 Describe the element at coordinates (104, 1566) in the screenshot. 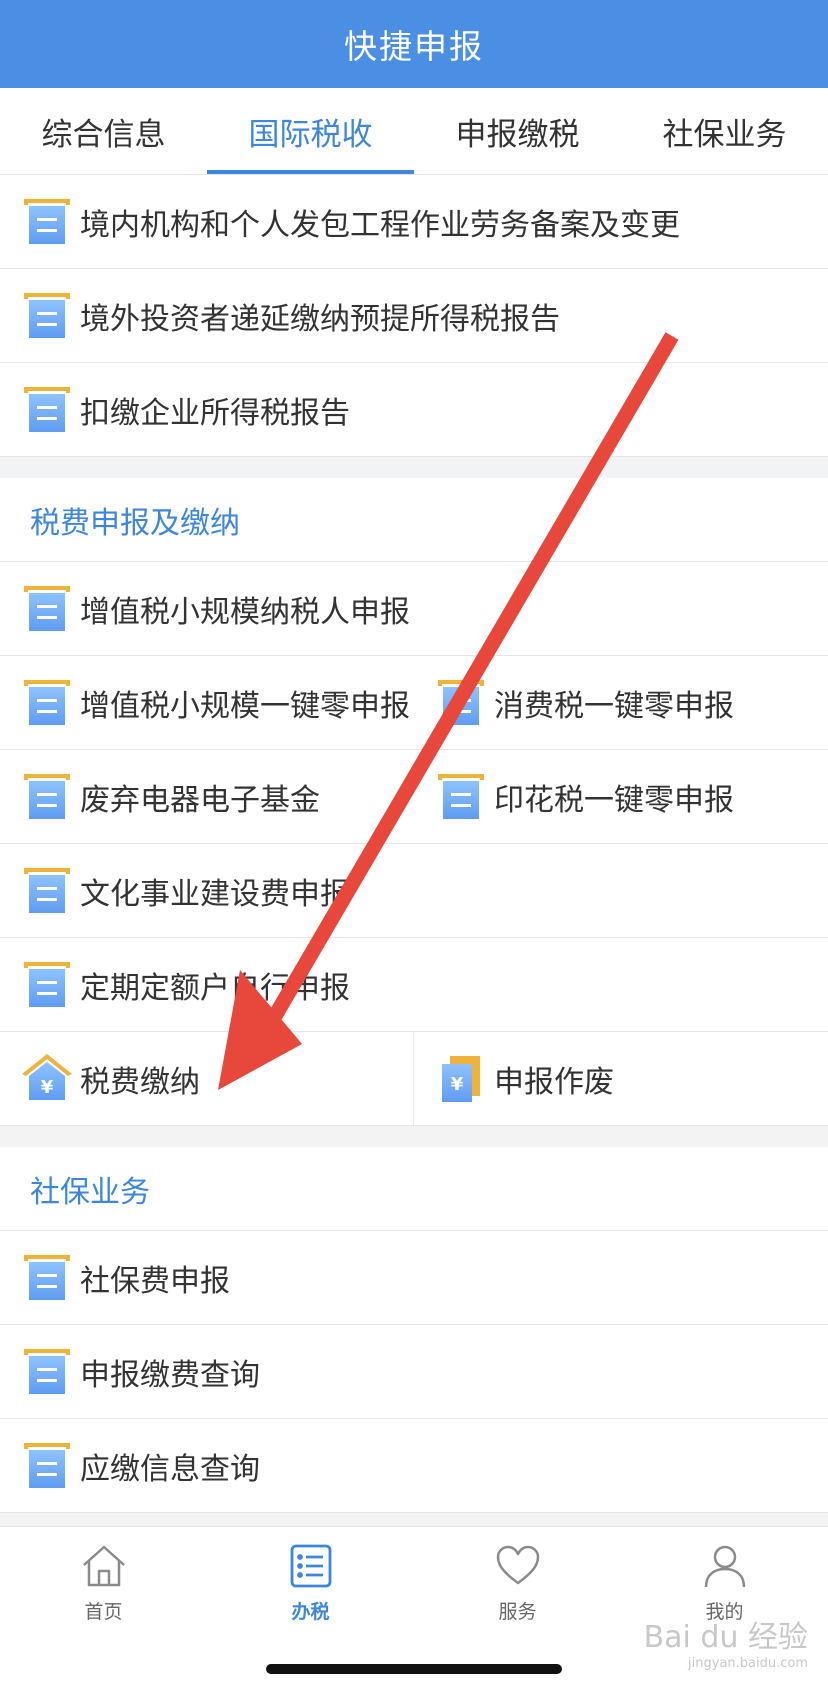

I see `home-icon` at that location.